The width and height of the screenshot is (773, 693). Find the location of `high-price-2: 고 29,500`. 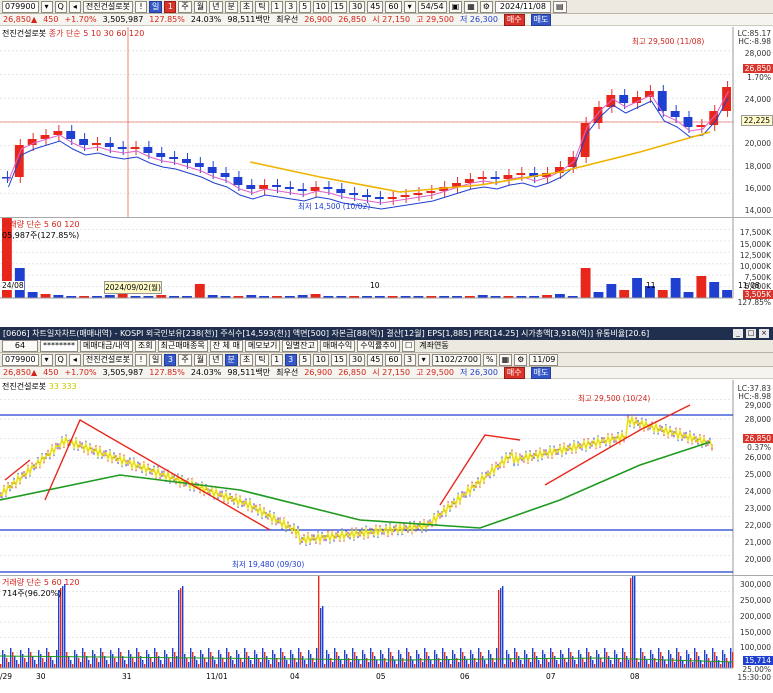

high-price-2: 고 29,500 is located at coordinates (435, 372).